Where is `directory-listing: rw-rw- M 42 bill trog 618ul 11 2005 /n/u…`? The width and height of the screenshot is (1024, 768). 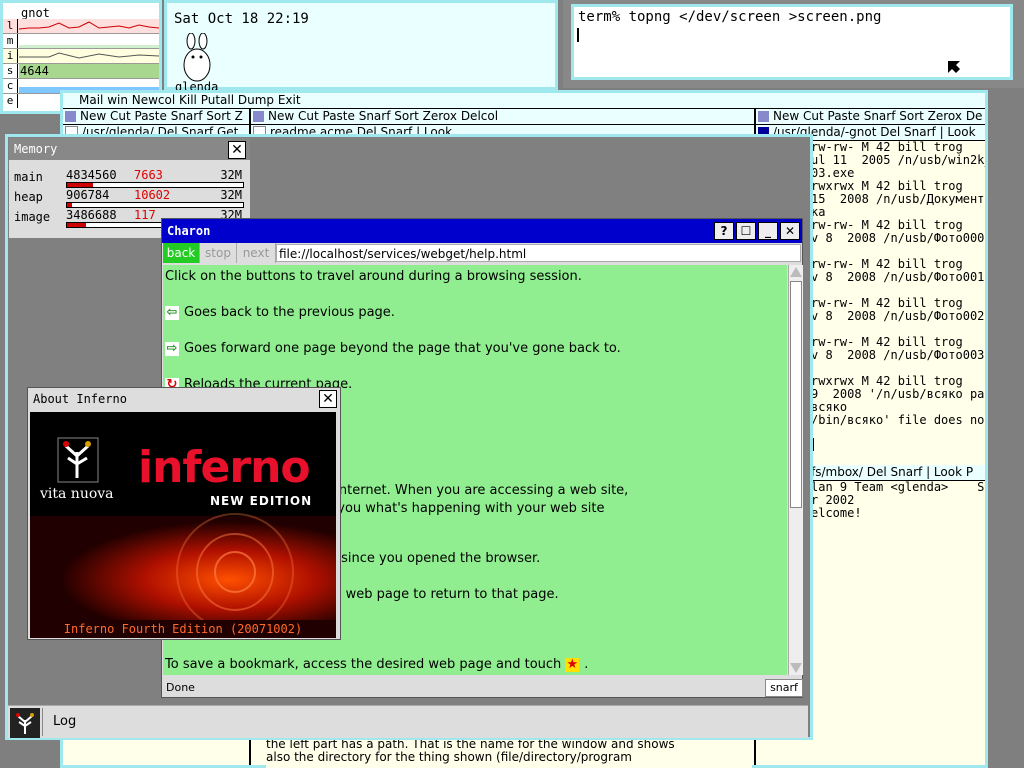
directory-listing: rw-rw- M 42 bill trog 618ul 11 2005 /n/u… is located at coordinates (898, 291).